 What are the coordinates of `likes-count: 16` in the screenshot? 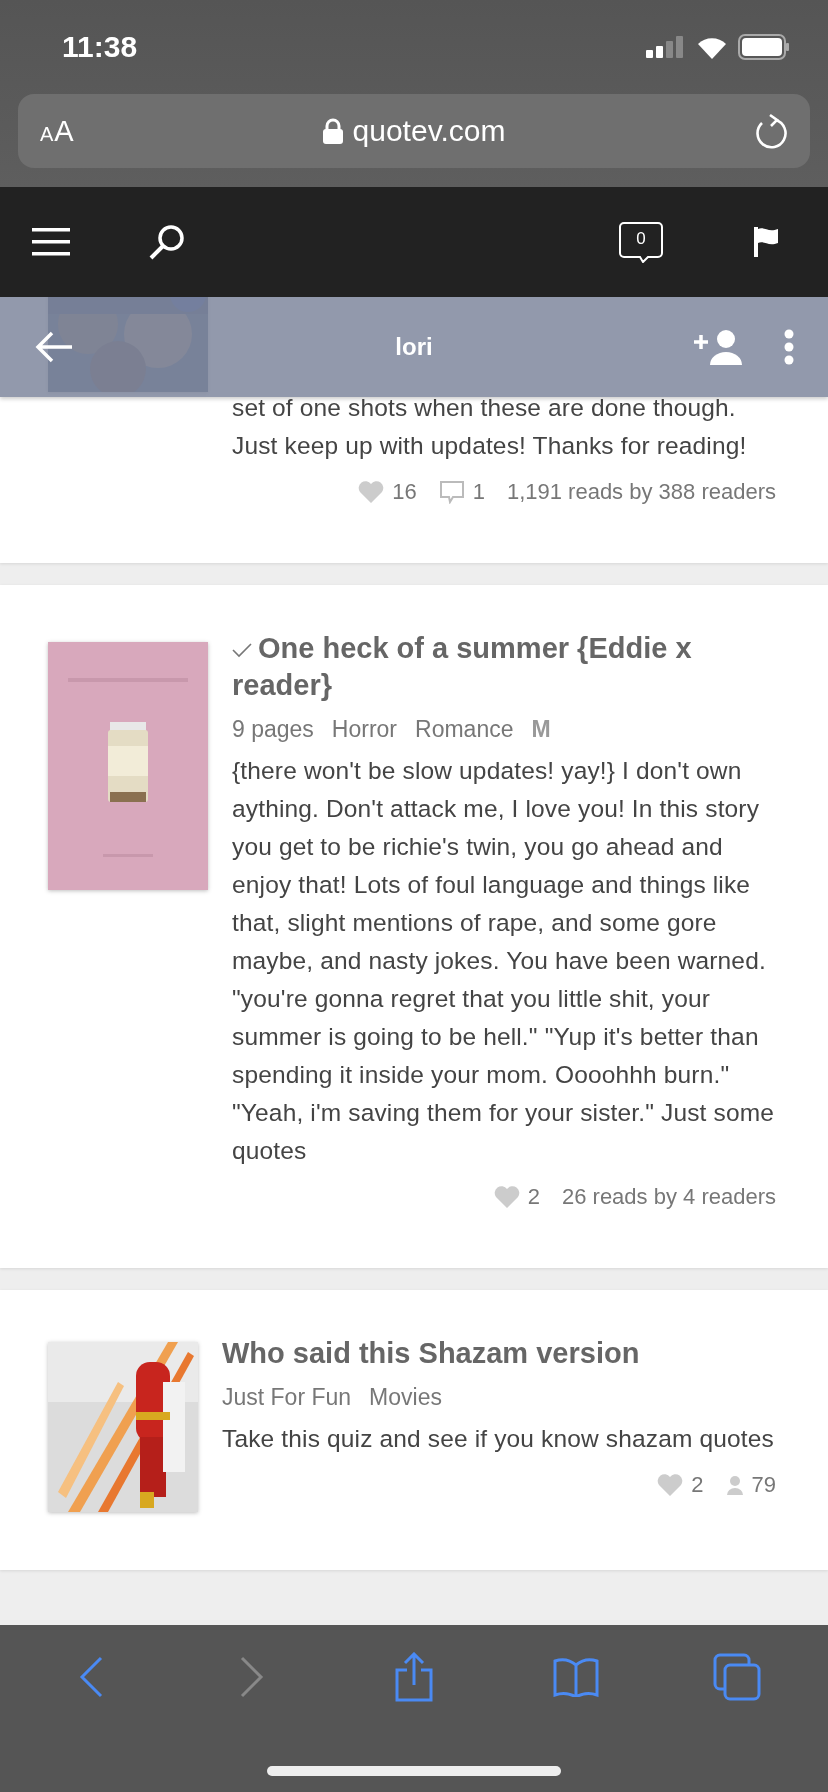 It's located at (404, 492).